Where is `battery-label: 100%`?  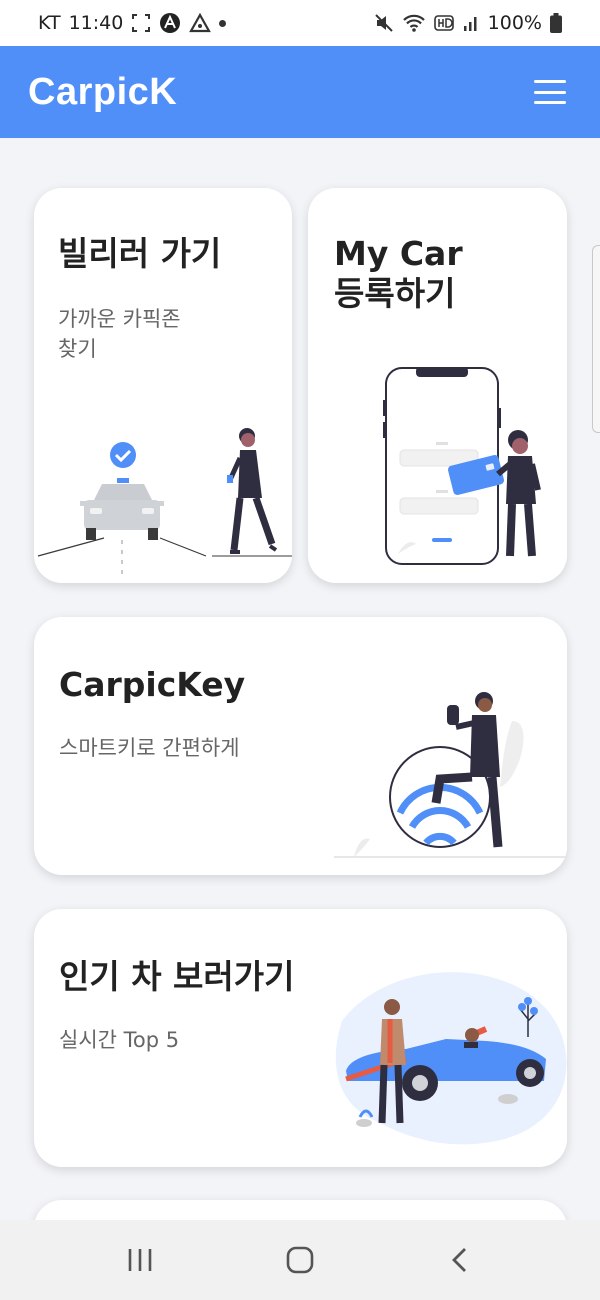 battery-label: 100% is located at coordinates (514, 23).